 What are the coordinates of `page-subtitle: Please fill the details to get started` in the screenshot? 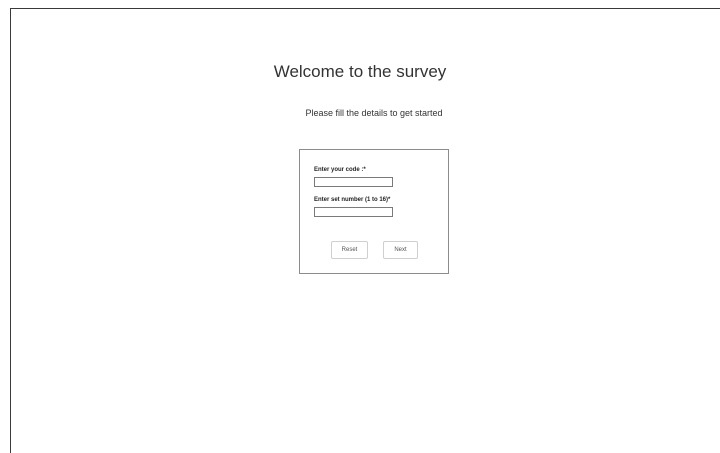 It's located at (374, 113).